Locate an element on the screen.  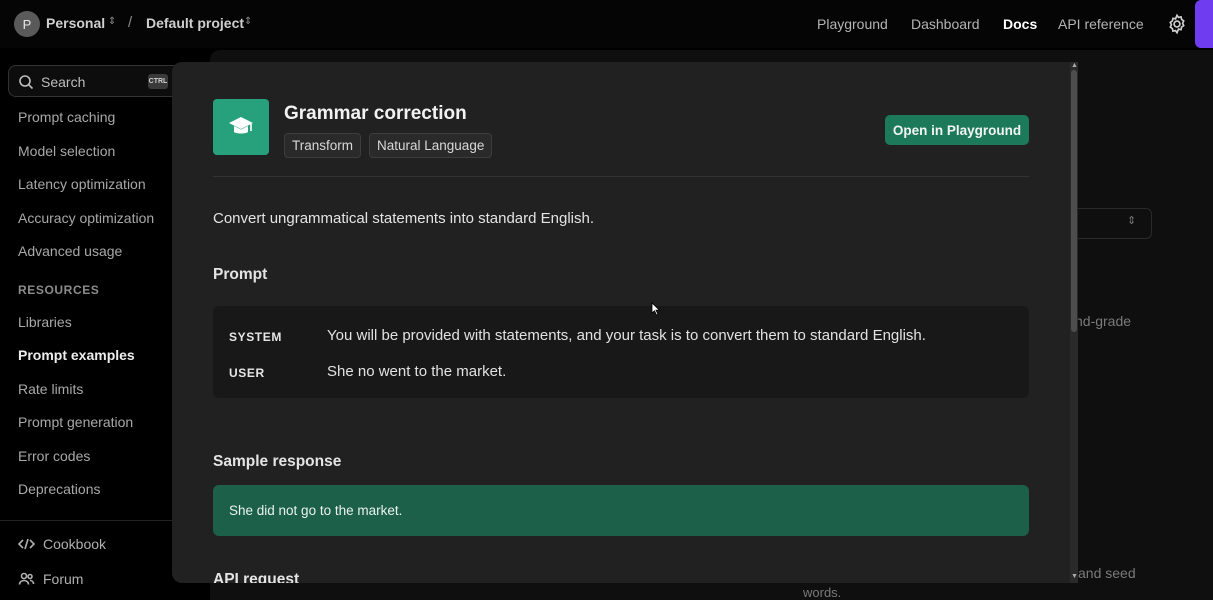
settings-gear-icon is located at coordinates (1177, 24).